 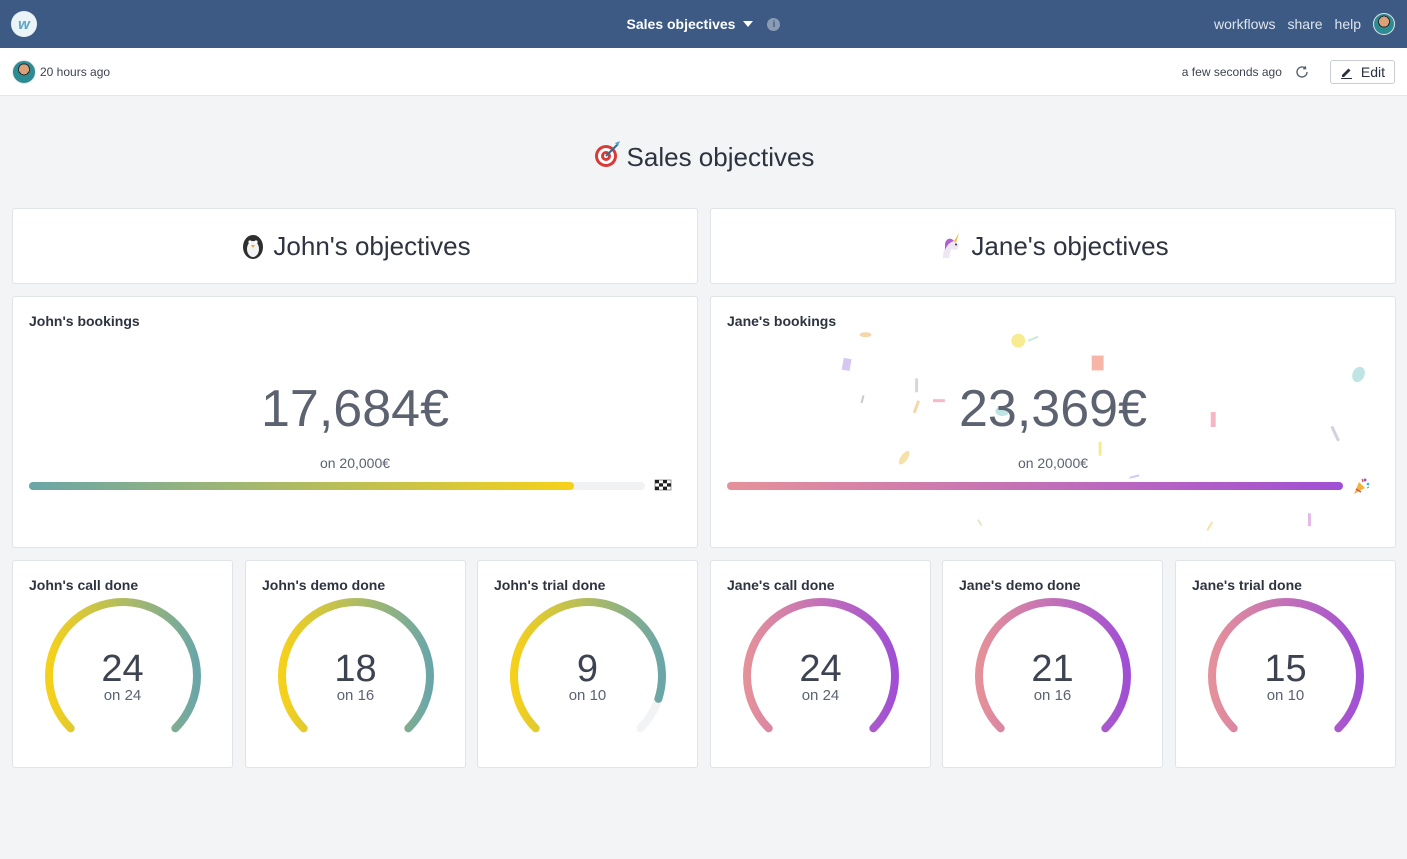 I want to click on nav-help: help, so click(x=1348, y=24).